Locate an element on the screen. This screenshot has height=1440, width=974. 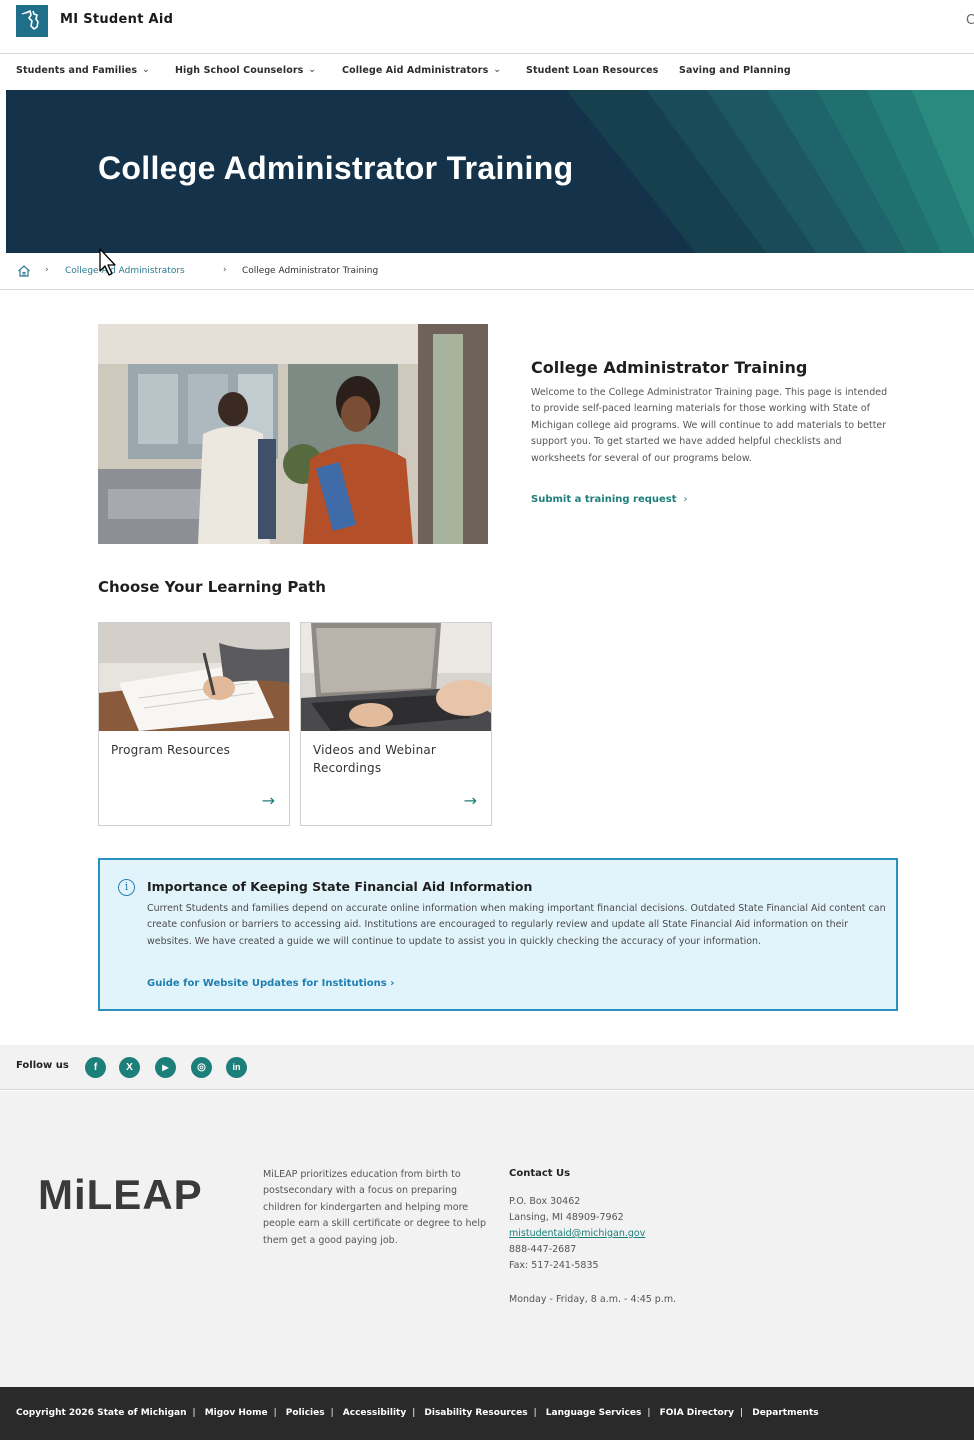
nav-item-saving-and-planning: Saving and Planning is located at coordinates (735, 70).